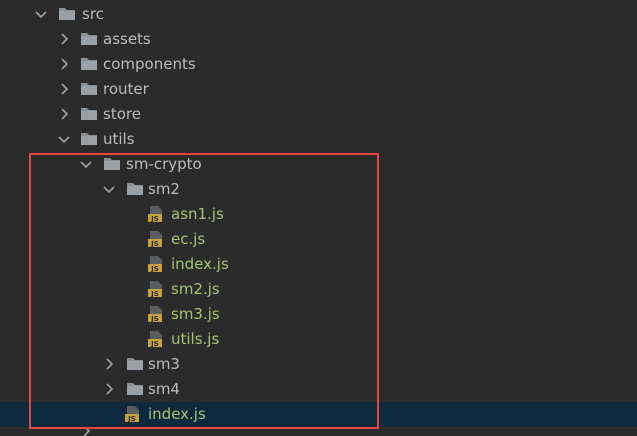 The height and width of the screenshot is (436, 637). What do you see at coordinates (318, 264) in the screenshot?
I see `tree-row-index-js: JS index.js` at bounding box center [318, 264].